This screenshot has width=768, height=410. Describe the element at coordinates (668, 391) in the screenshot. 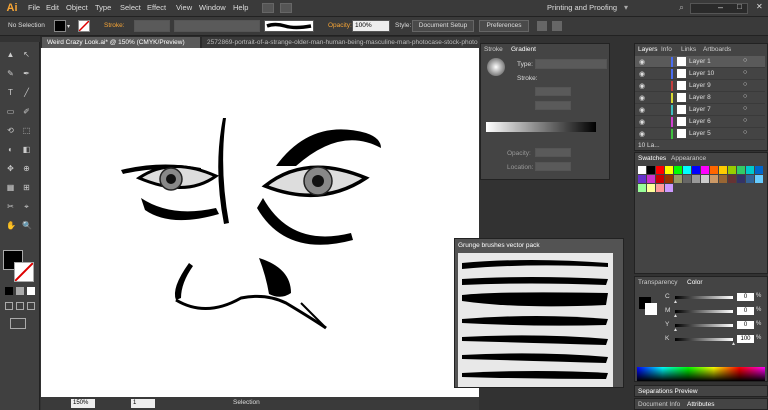

I see `tab-separations-preview: Separations Preview` at that location.